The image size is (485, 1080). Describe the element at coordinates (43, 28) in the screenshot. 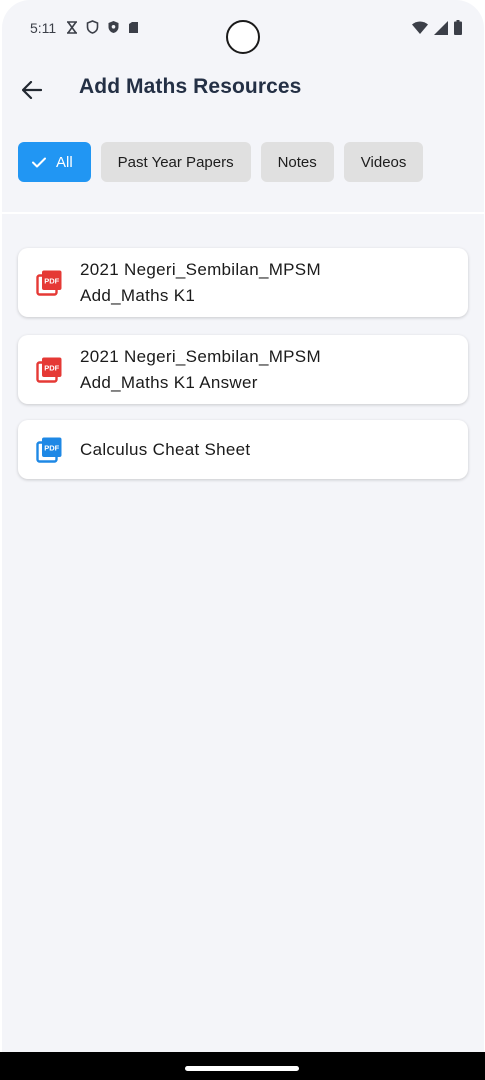

I see `status-time: 5:11` at that location.